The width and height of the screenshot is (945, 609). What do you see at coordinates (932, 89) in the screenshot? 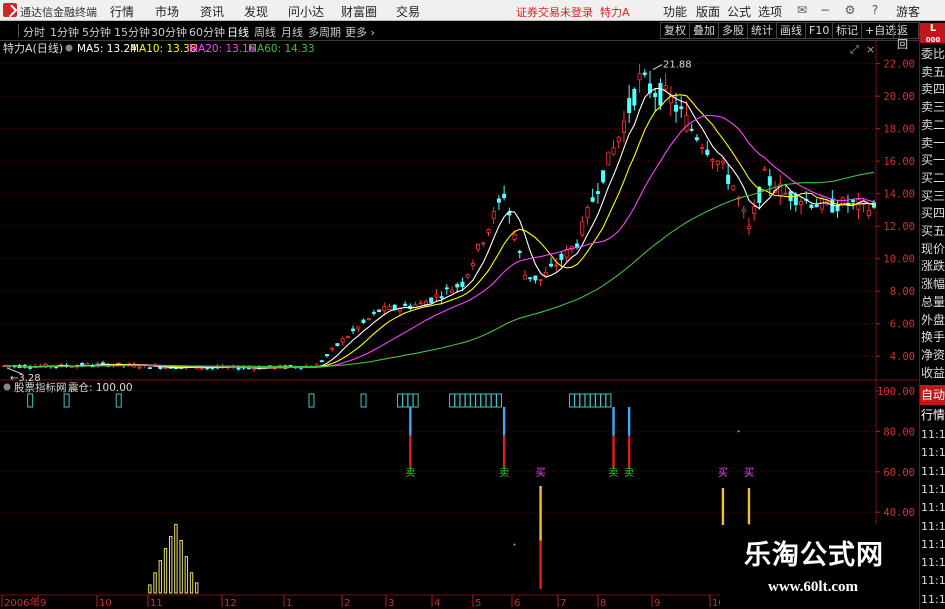
I see `side-quote-item: 卖四` at bounding box center [932, 89].